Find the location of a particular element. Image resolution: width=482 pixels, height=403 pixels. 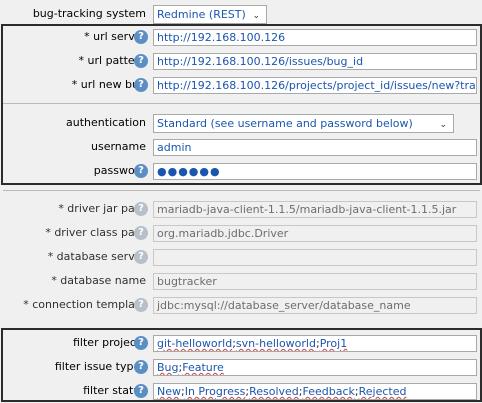

database-server-label: * database server is located at coordinates (96, 256).